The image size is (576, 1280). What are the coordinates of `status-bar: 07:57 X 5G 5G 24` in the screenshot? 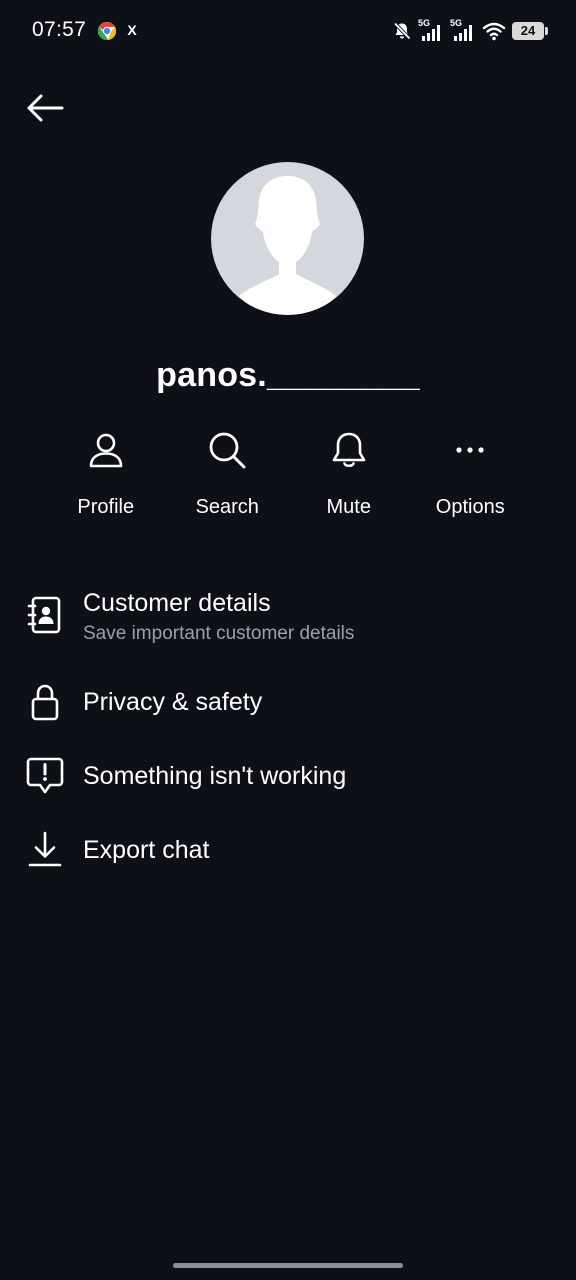 It's located at (288, 31).